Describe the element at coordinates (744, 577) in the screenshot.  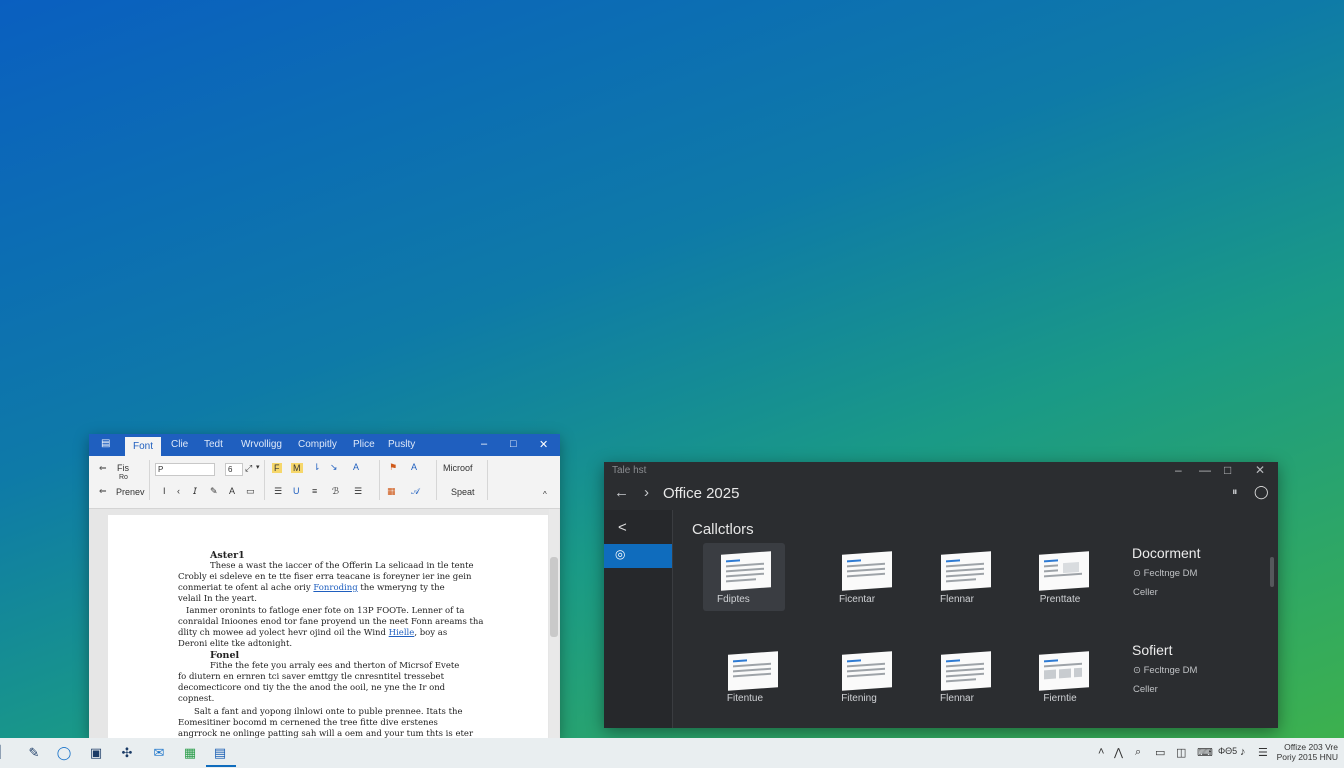
I see `file-tile: Fdiptes` at that location.